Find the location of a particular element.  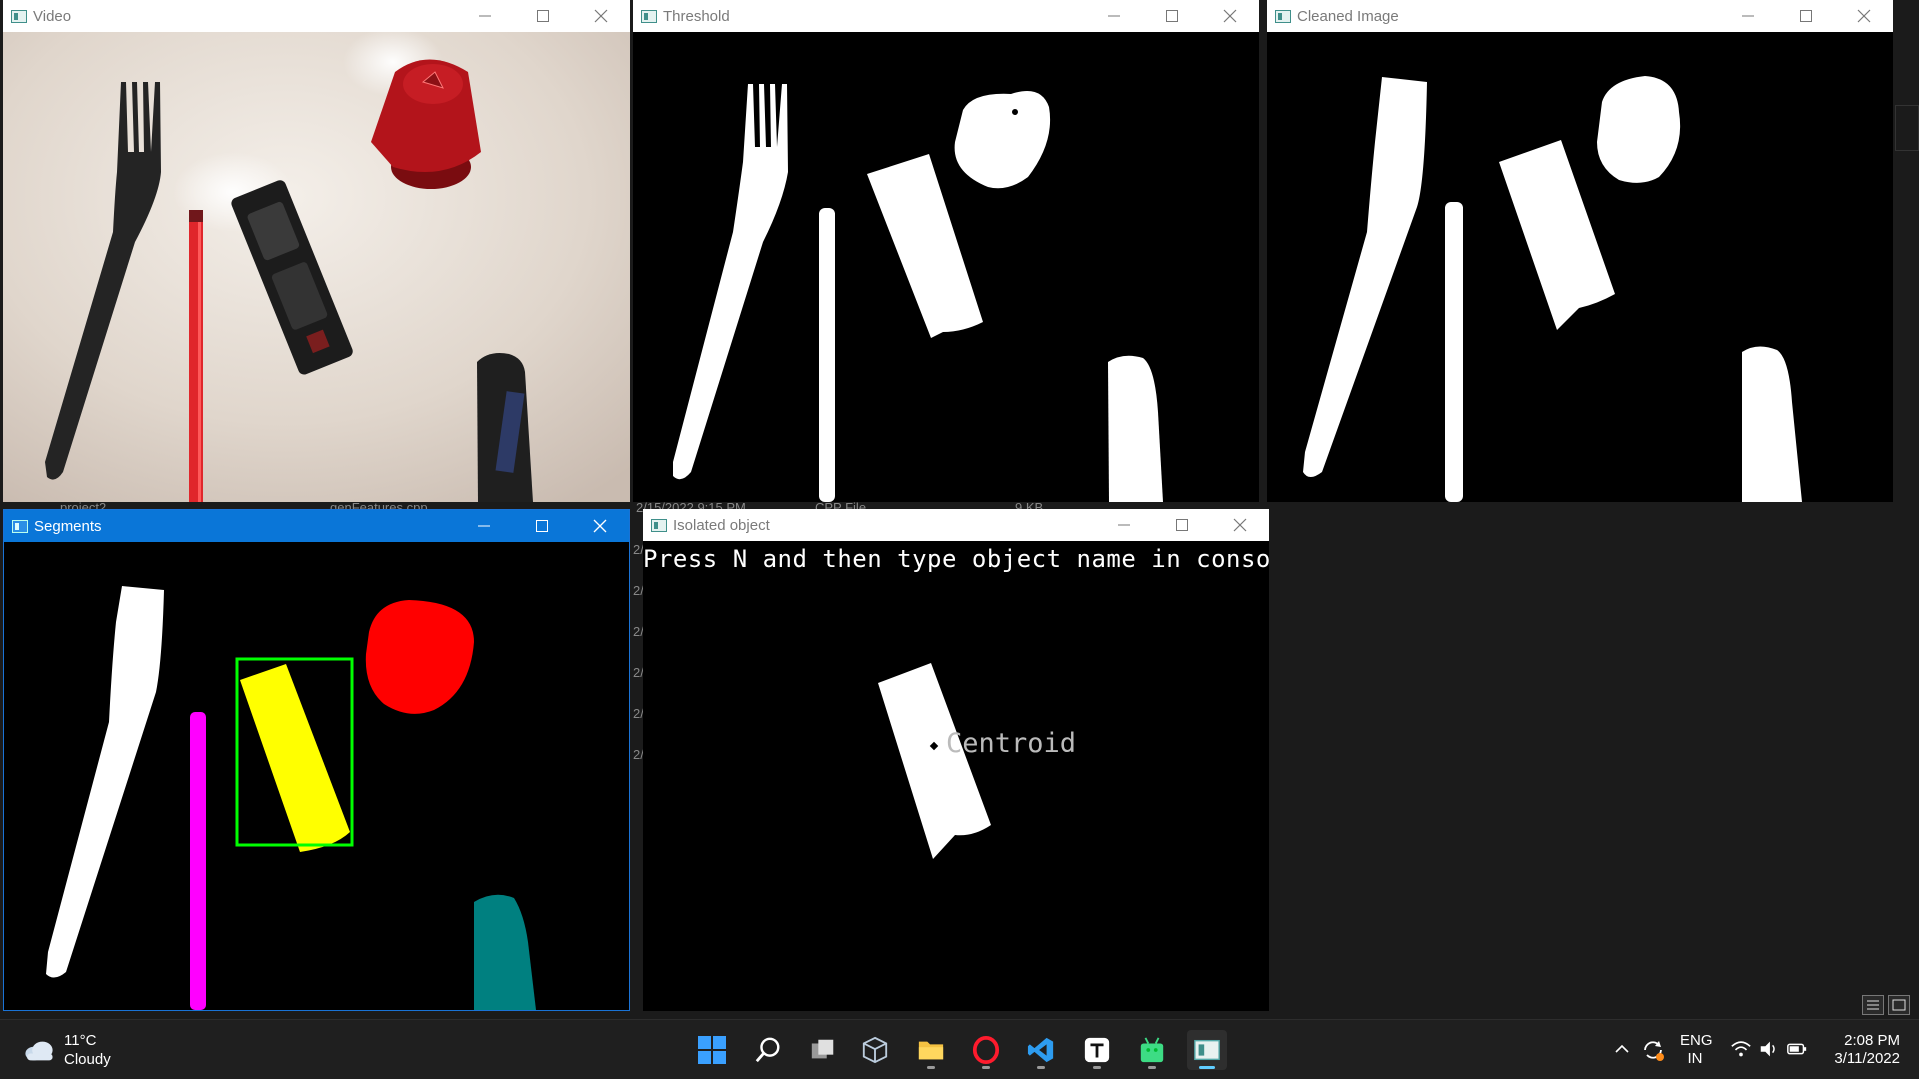

sync-status-button is located at coordinates (1653, 1050).